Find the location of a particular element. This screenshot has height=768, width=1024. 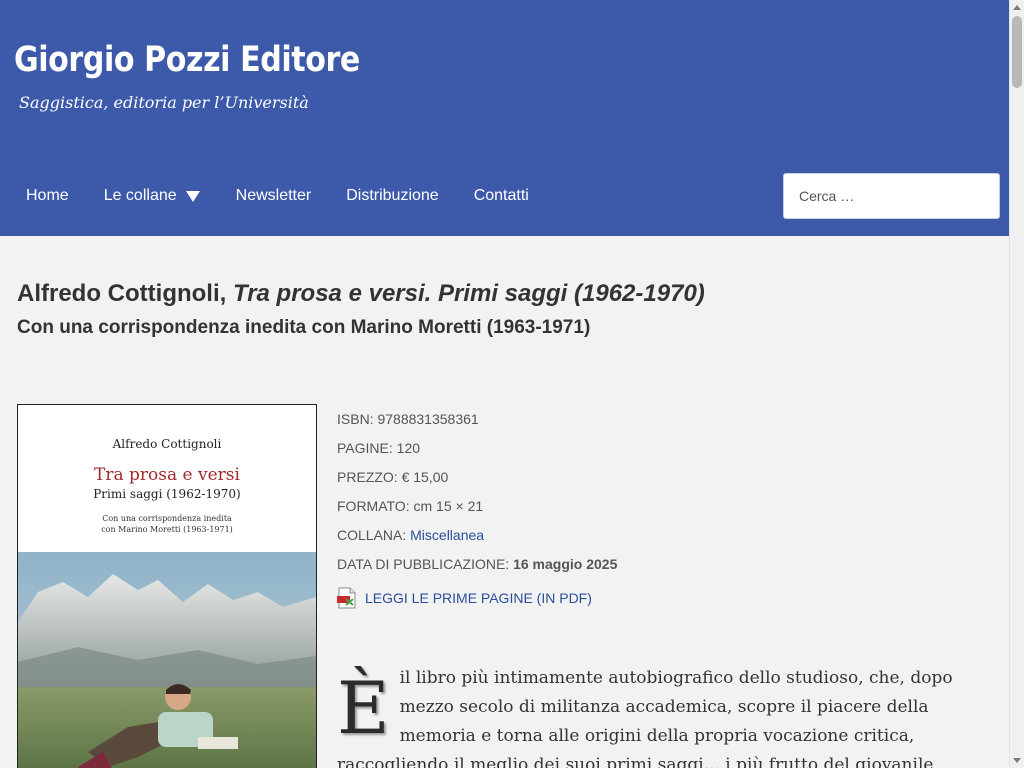

search-input is located at coordinates (891, 196).